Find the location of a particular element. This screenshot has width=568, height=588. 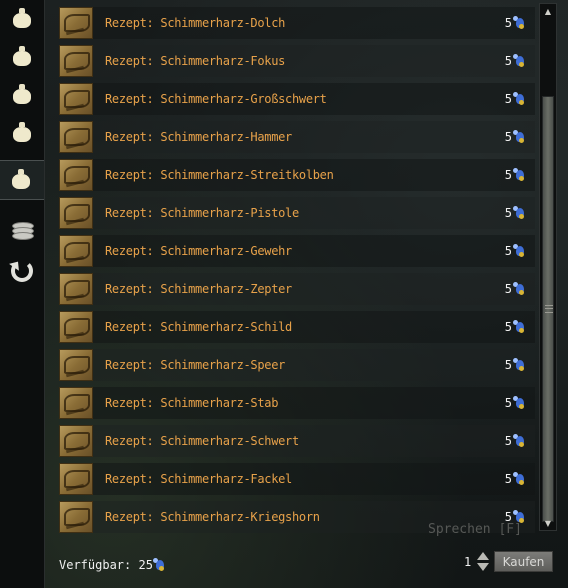

quantity-value: 1 is located at coordinates (467, 562).